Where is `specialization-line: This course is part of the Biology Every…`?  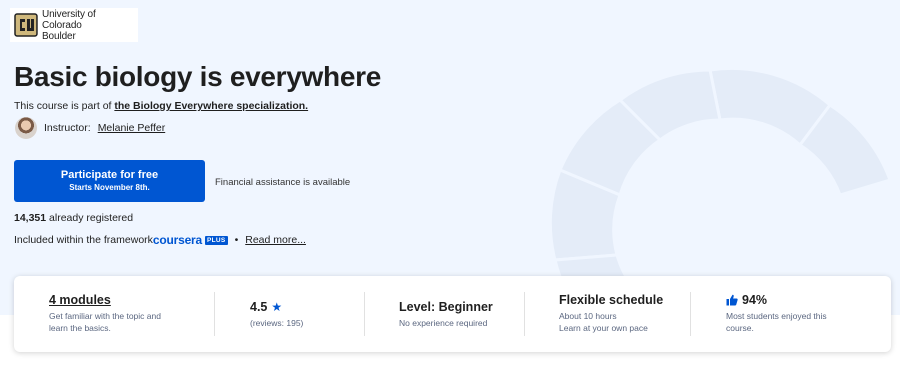
specialization-line: This course is part of the Biology Every… is located at coordinates (161, 106).